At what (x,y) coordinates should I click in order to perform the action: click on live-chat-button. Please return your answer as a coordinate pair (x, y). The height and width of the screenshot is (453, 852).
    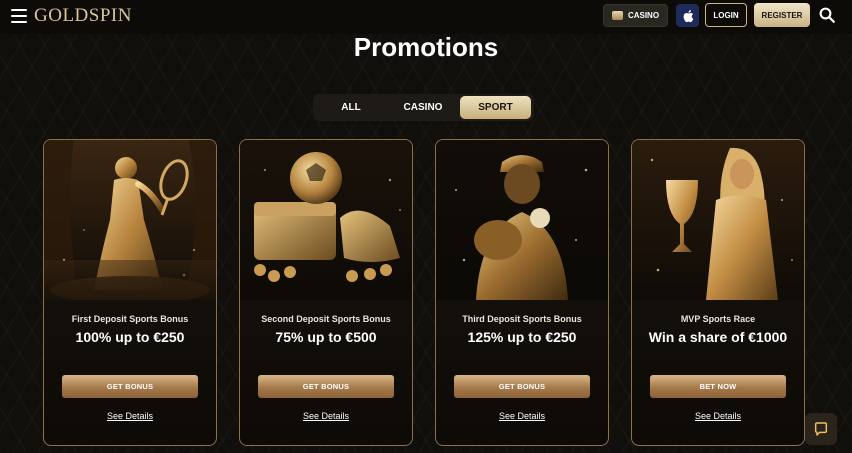
    Looking at the image, I should click on (821, 429).